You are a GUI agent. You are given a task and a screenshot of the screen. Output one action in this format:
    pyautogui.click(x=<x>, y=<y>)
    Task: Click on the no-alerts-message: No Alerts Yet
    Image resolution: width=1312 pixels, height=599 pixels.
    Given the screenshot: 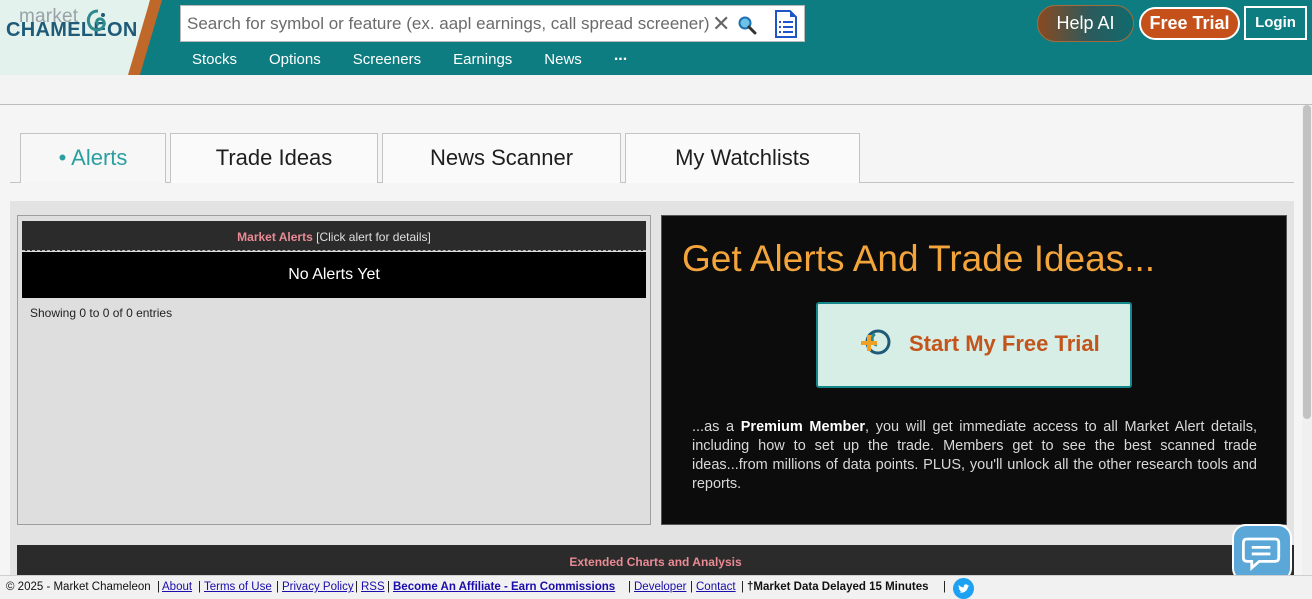 What is the action you would take?
    pyautogui.click(x=334, y=275)
    